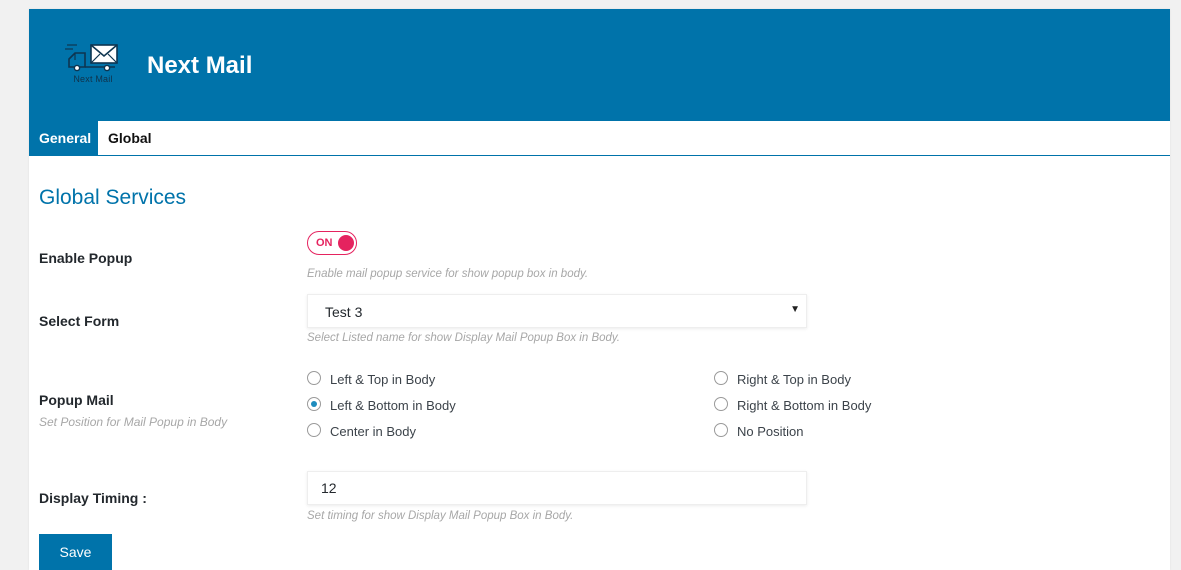  Describe the element at coordinates (344, 312) in the screenshot. I see `select-form-value: Test 3` at that location.